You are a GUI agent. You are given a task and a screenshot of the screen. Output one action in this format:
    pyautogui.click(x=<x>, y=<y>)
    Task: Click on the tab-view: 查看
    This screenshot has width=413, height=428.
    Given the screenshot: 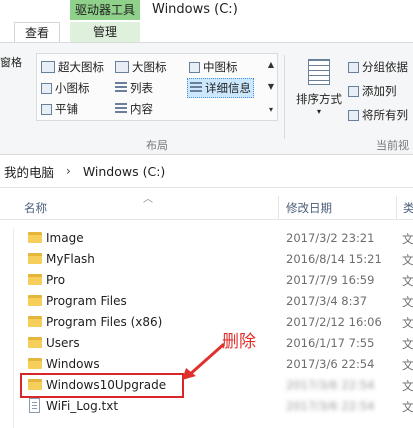 What is the action you would take?
    pyautogui.click(x=37, y=32)
    